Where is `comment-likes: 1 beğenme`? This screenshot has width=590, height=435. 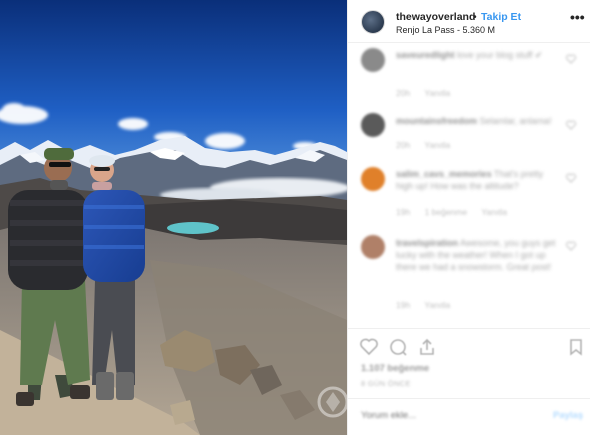 comment-likes: 1 beğenme is located at coordinates (446, 212).